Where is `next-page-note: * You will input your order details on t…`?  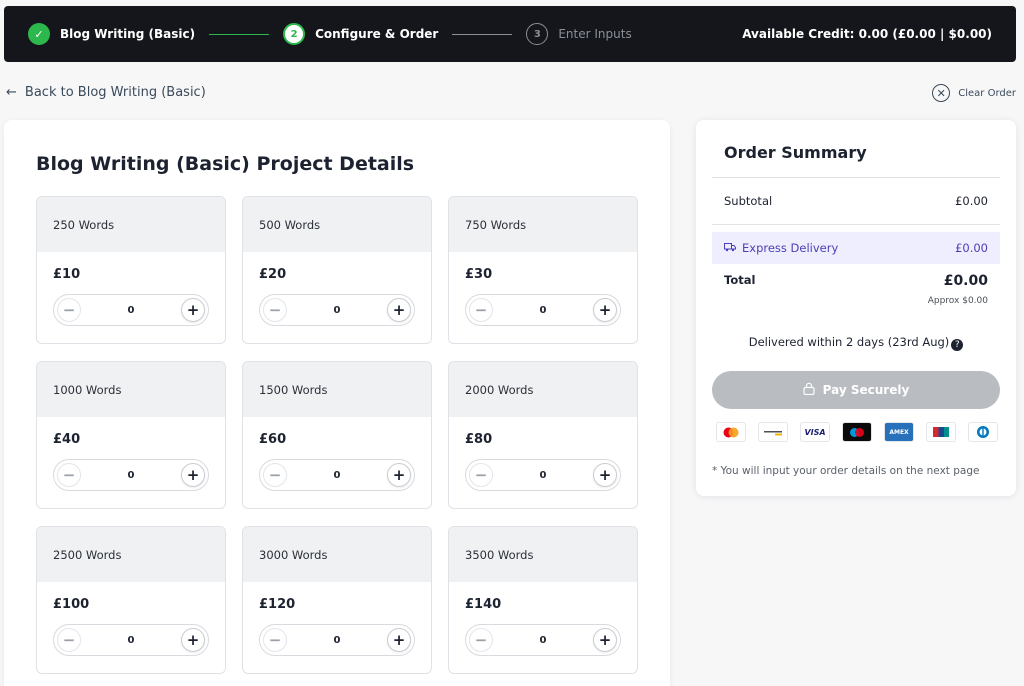
next-page-note: * You will input your order details on t… is located at coordinates (846, 471).